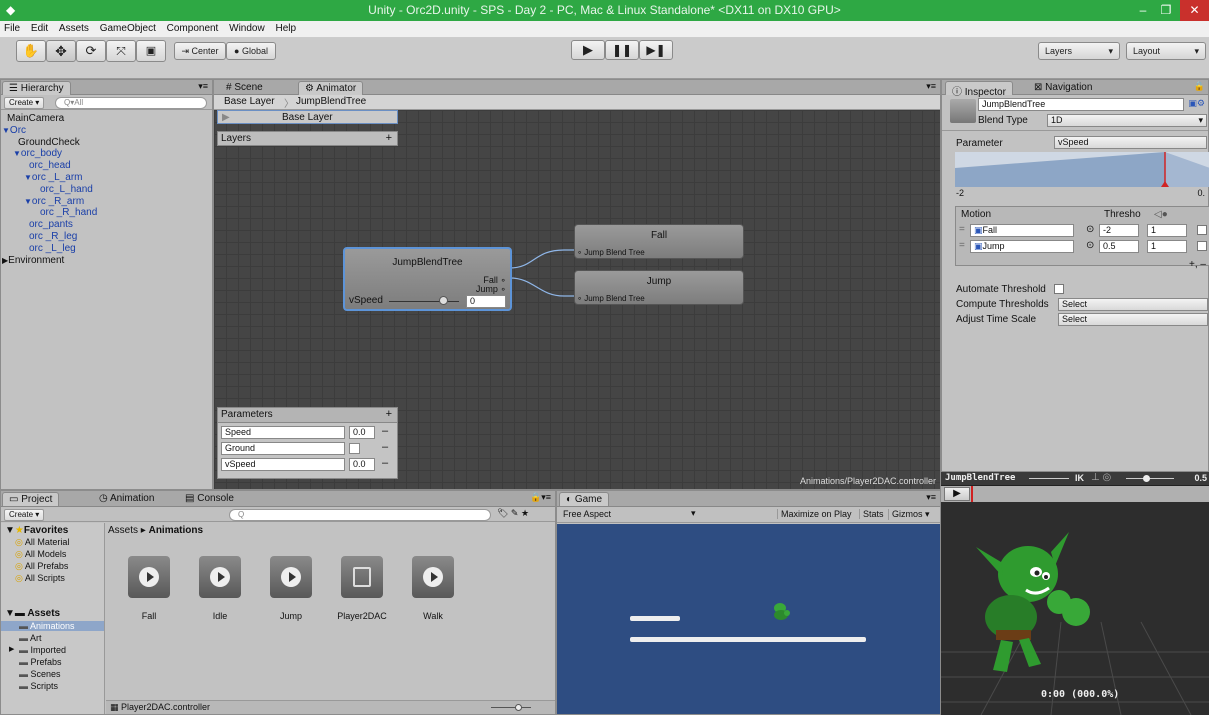 The height and width of the screenshot is (715, 1209). I want to click on pause-button: ❚❚, so click(622, 50).